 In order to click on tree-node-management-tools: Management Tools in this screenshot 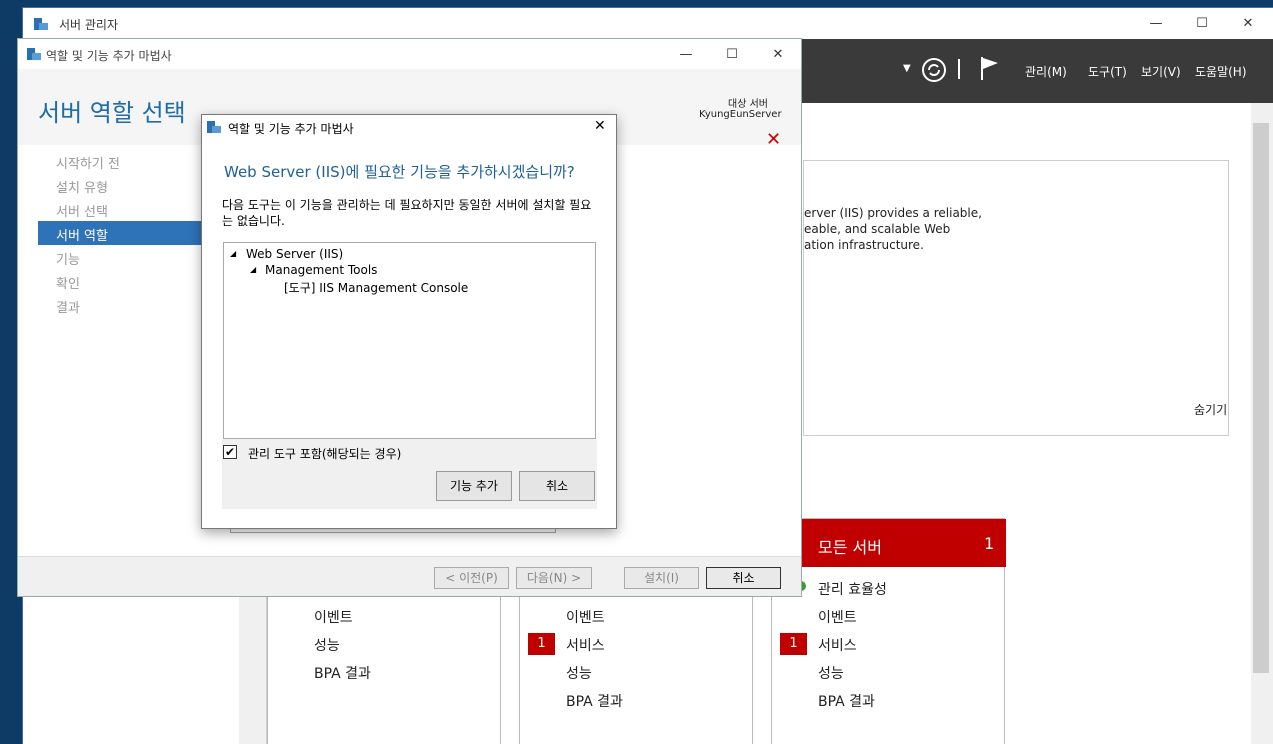, I will do `click(321, 270)`.